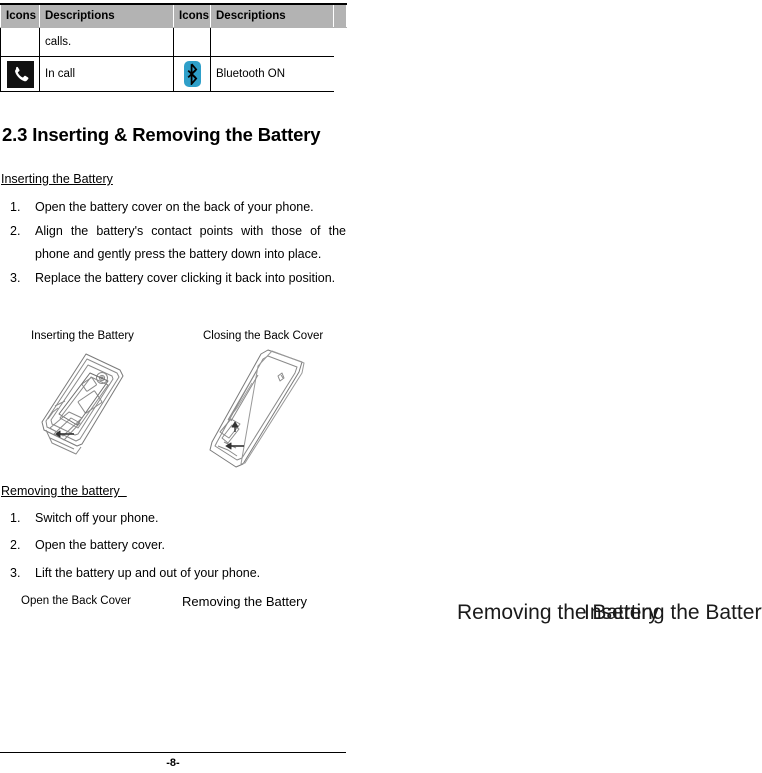 Image resolution: width=762 pixels, height=773 pixels. What do you see at coordinates (106, 74) in the screenshot?
I see `description-cell-in-call: In call` at bounding box center [106, 74].